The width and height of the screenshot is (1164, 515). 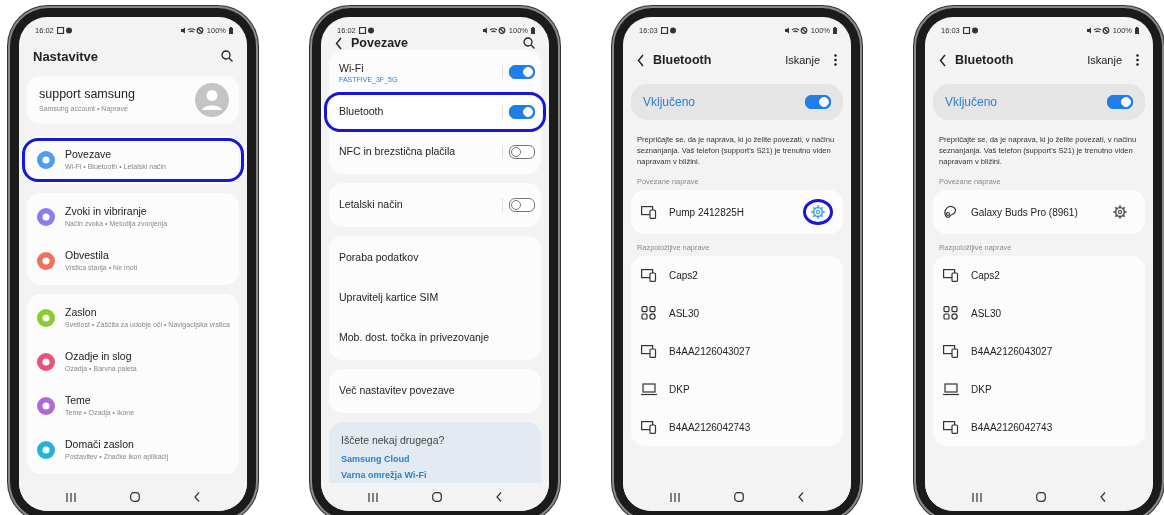 What do you see at coordinates (99, 356) in the screenshot?
I see `item-title: Ozadje in slog` at bounding box center [99, 356].